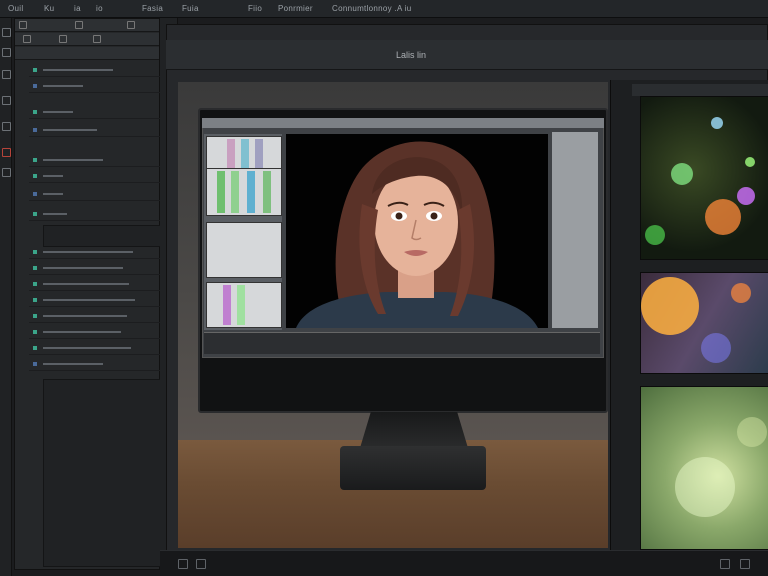 This screenshot has height=576, width=768. Describe the element at coordinates (403, 123) in the screenshot. I see `nested-menu-bar` at that location.